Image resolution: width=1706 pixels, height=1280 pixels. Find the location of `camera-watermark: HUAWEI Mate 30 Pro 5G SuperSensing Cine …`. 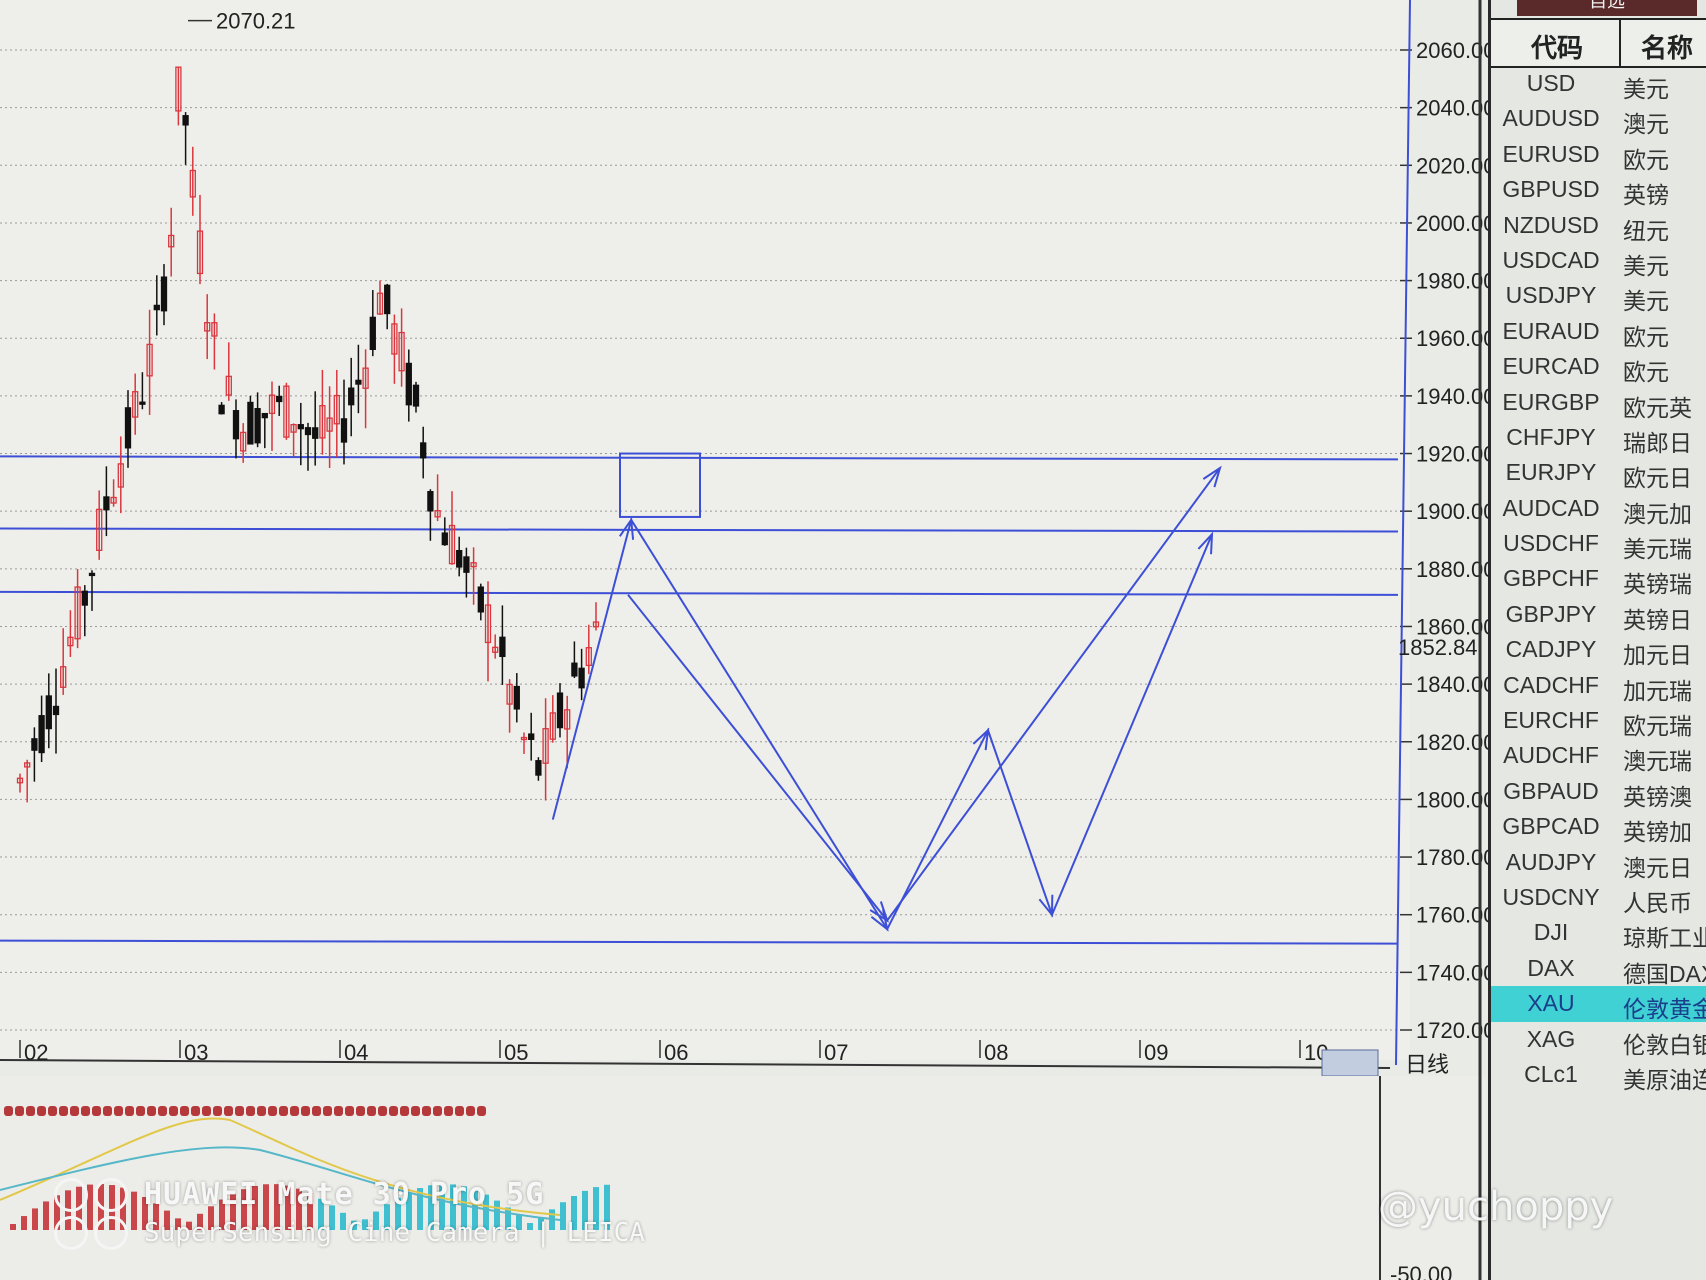

camera-watermark: HUAWEI Mate 30 Pro 5G SuperSensing Cine … is located at coordinates (349, 1213).